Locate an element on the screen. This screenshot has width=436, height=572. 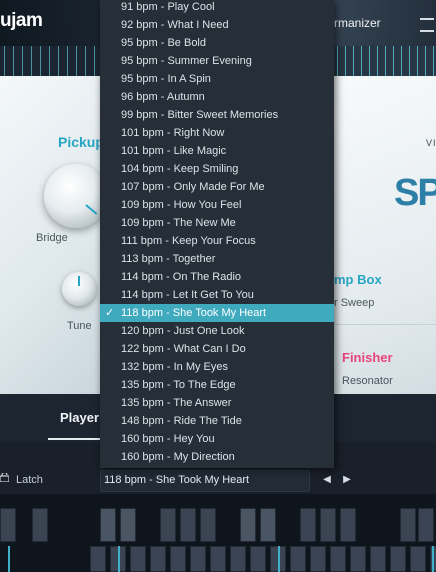
pattern-select: 118 bpm - She Took My Heart is located at coordinates (205, 481).